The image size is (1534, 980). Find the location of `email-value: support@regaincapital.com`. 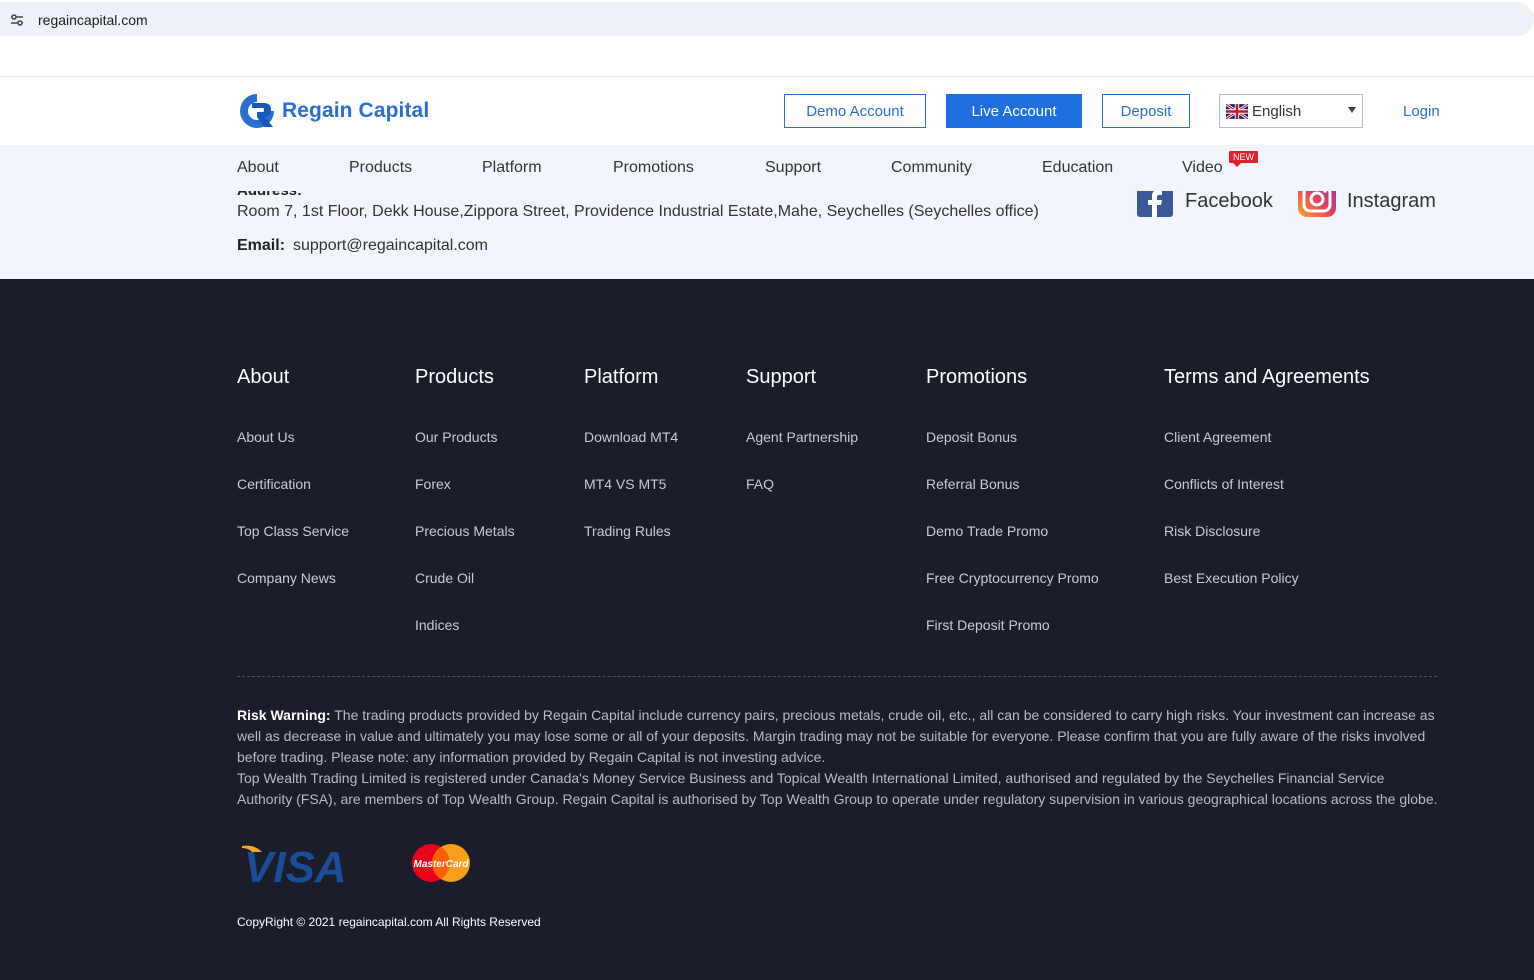

email-value: support@regaincapital.com is located at coordinates (390, 246).